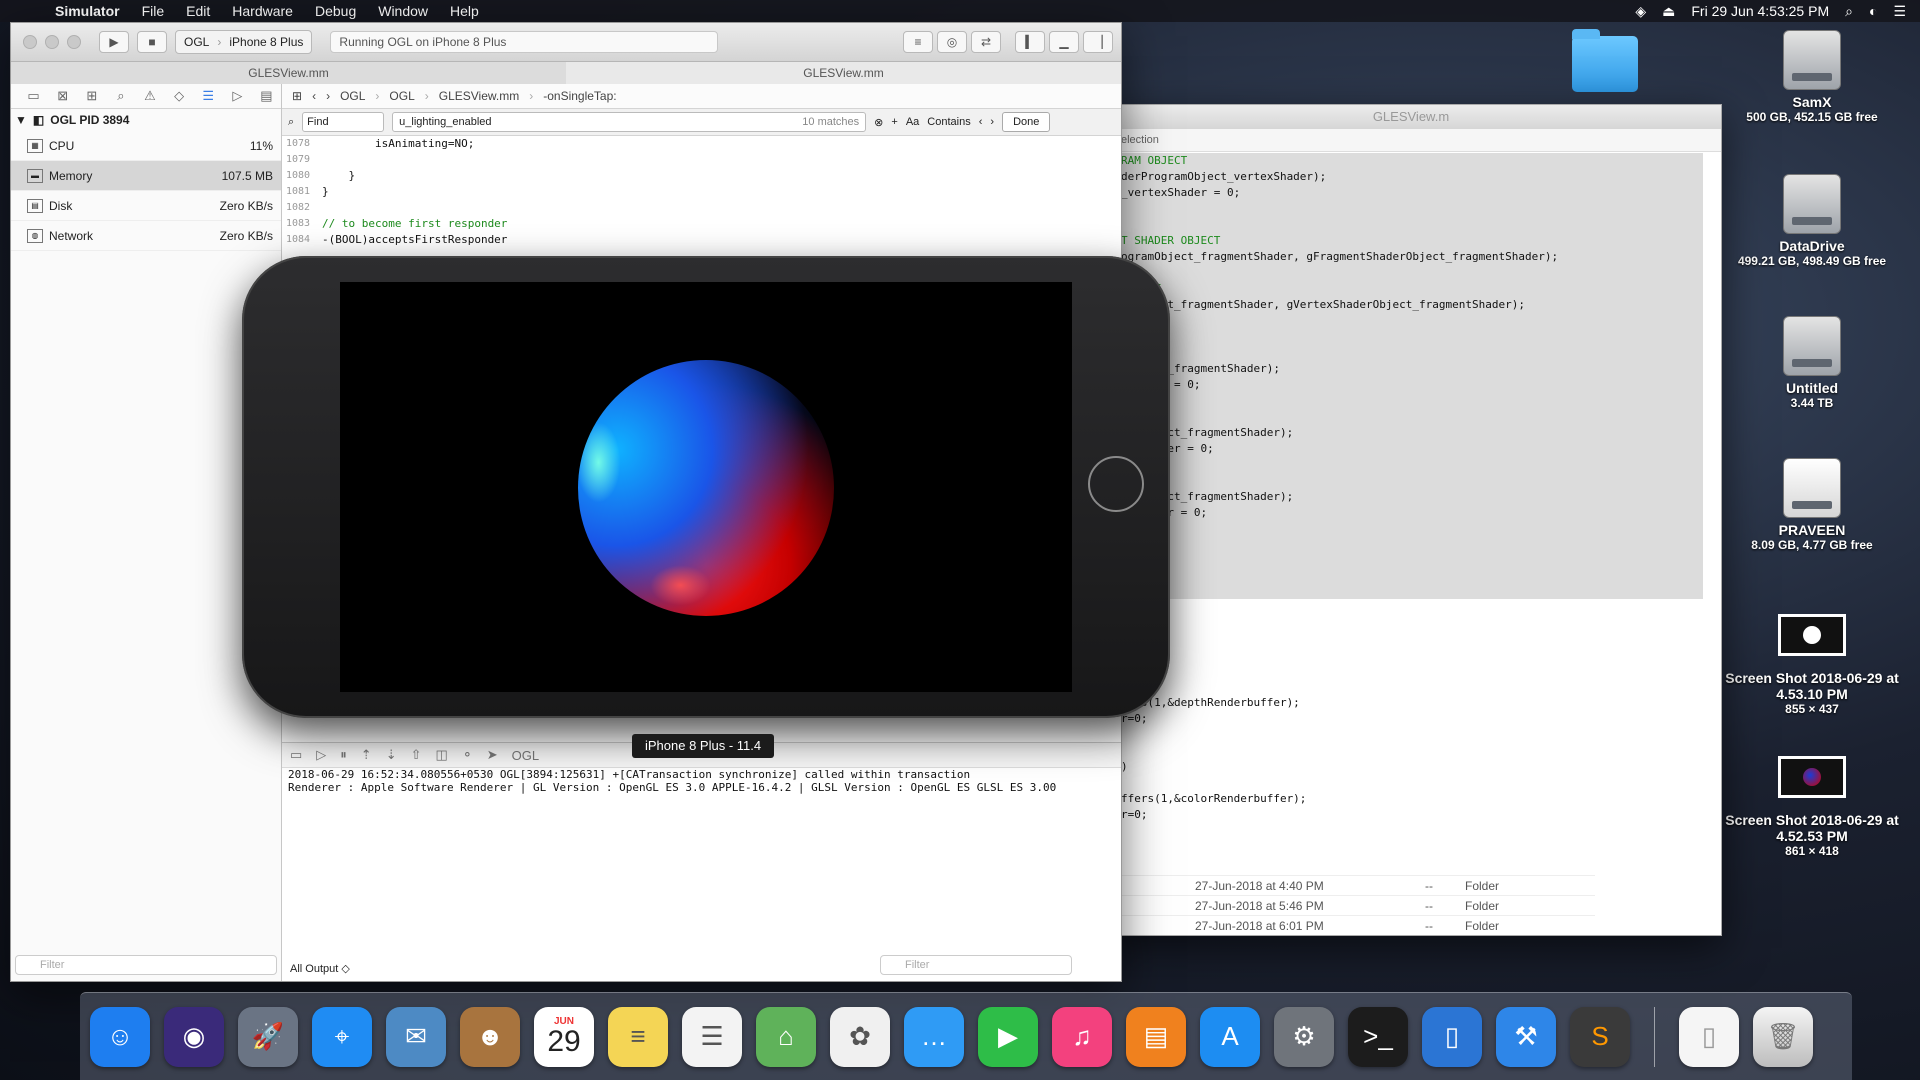 This screenshot has height=1080, width=1920. What do you see at coordinates (296, 755) in the screenshot?
I see `hide-debug-area-icon: ▭` at bounding box center [296, 755].